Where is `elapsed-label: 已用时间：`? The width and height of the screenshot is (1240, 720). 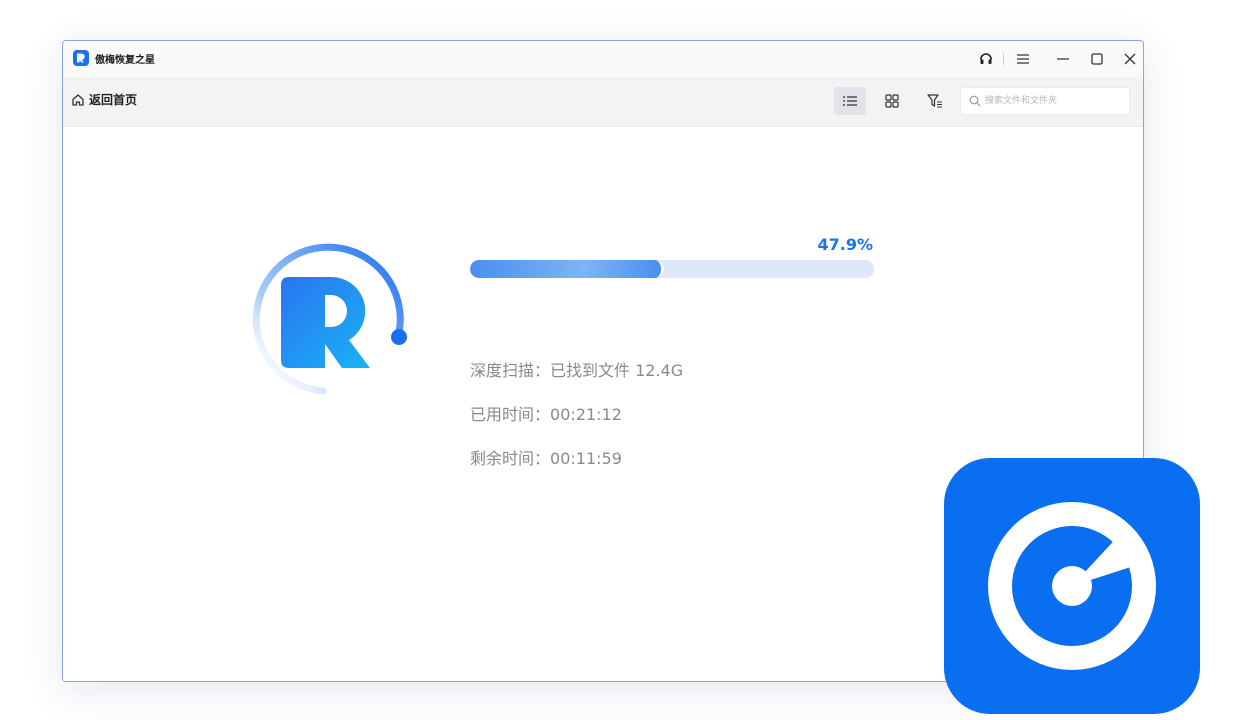 elapsed-label: 已用时间： is located at coordinates (510, 414).